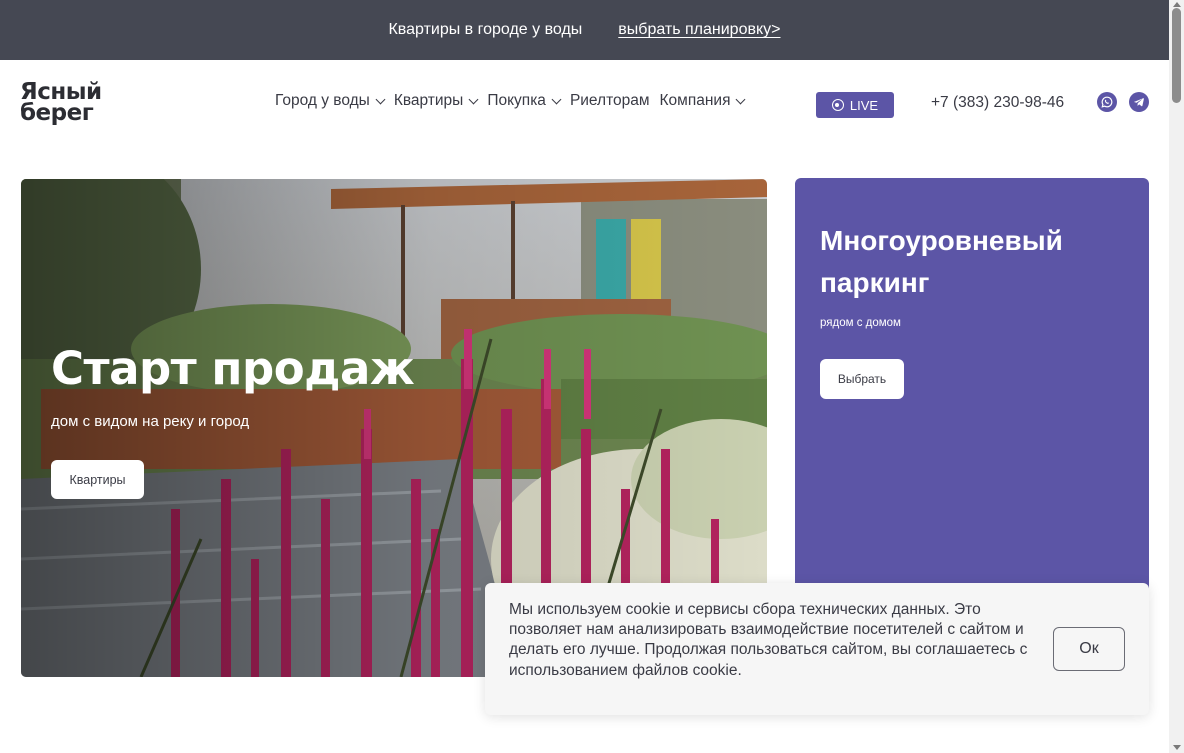 The width and height of the screenshot is (1184, 753). What do you see at coordinates (695, 100) in the screenshot?
I see `nav-item-label: Компания` at bounding box center [695, 100].